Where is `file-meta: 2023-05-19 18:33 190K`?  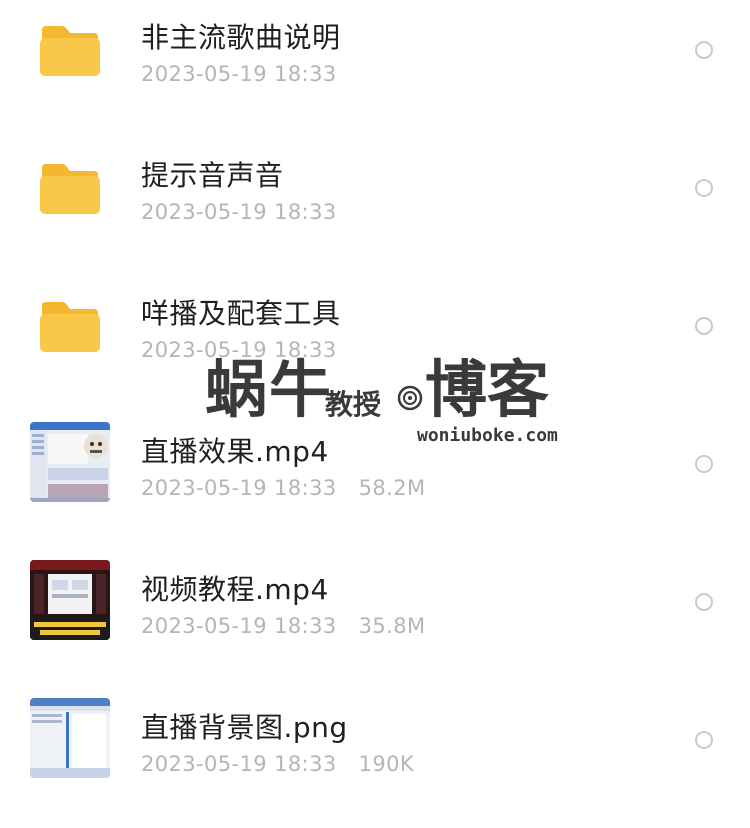 file-meta: 2023-05-19 18:33 190K is located at coordinates (277, 764).